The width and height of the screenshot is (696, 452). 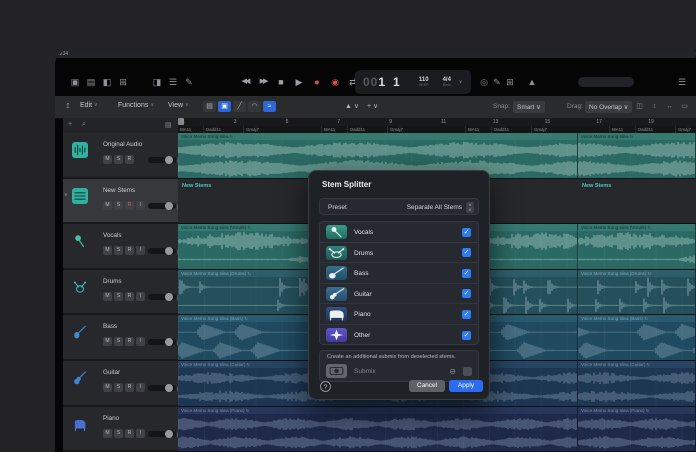 What do you see at coordinates (452, 371) in the screenshot?
I see `remove-submix-icon: ⊖` at bounding box center [452, 371].